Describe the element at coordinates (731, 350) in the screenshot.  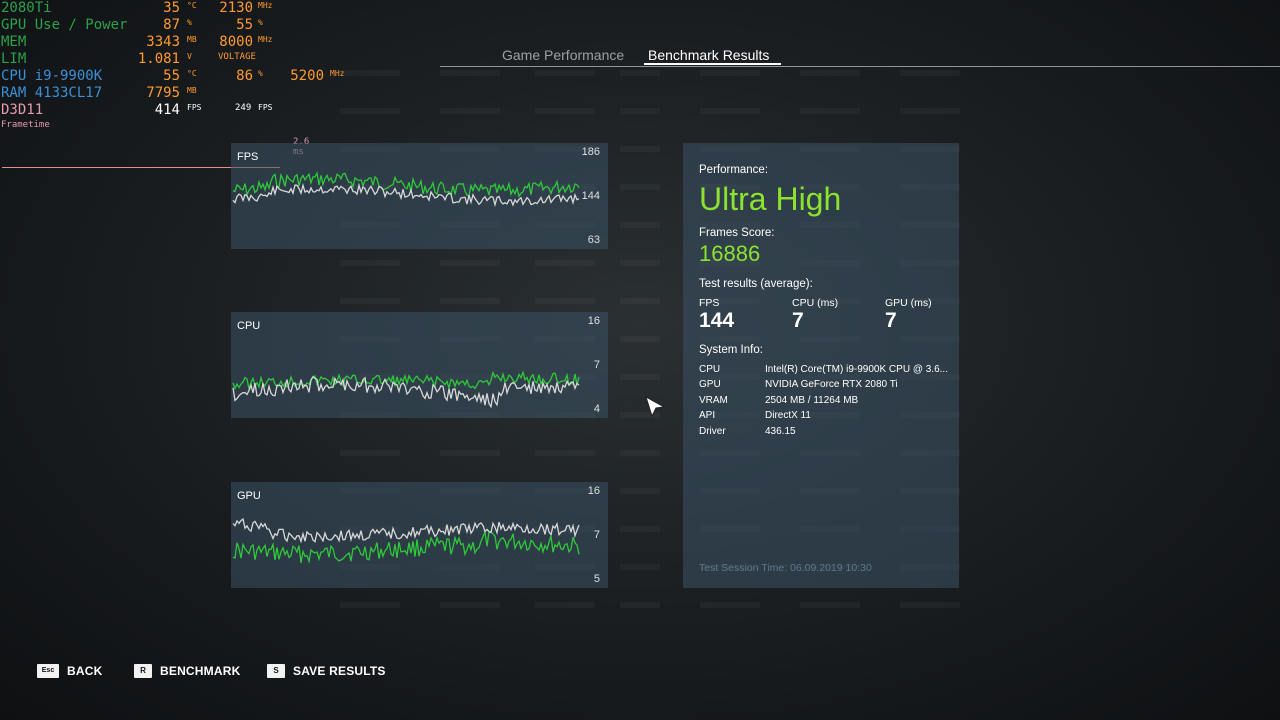
I see `system-info-label: System Info:` at that location.